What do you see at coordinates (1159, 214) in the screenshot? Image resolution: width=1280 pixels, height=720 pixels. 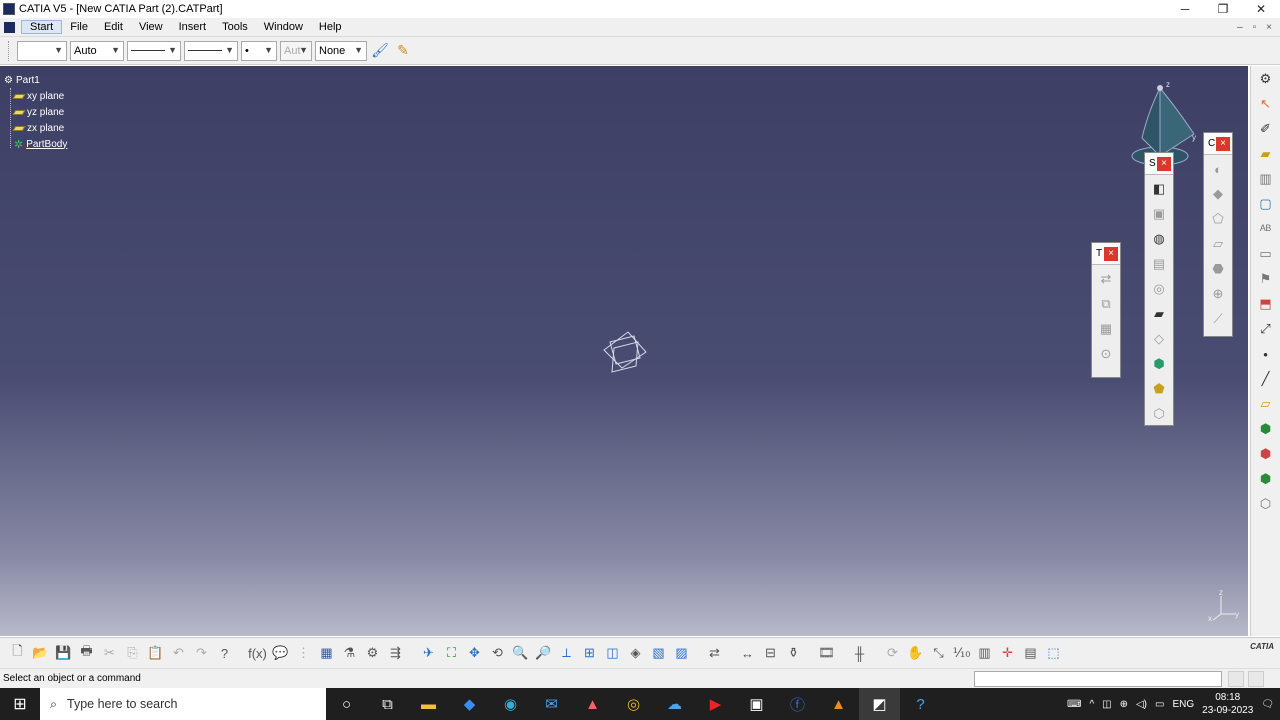 I see `pocket-icon: ▣` at bounding box center [1159, 214].